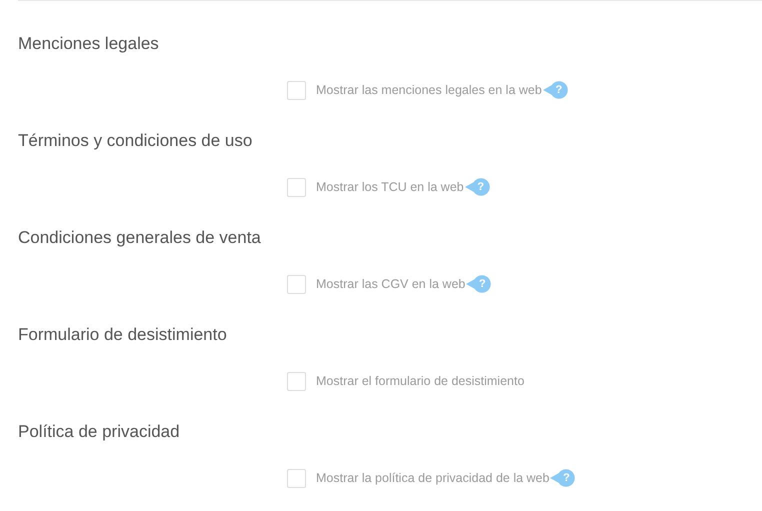  What do you see at coordinates (140, 238) in the screenshot?
I see `section-heading: Condiciones generales de venta` at bounding box center [140, 238].